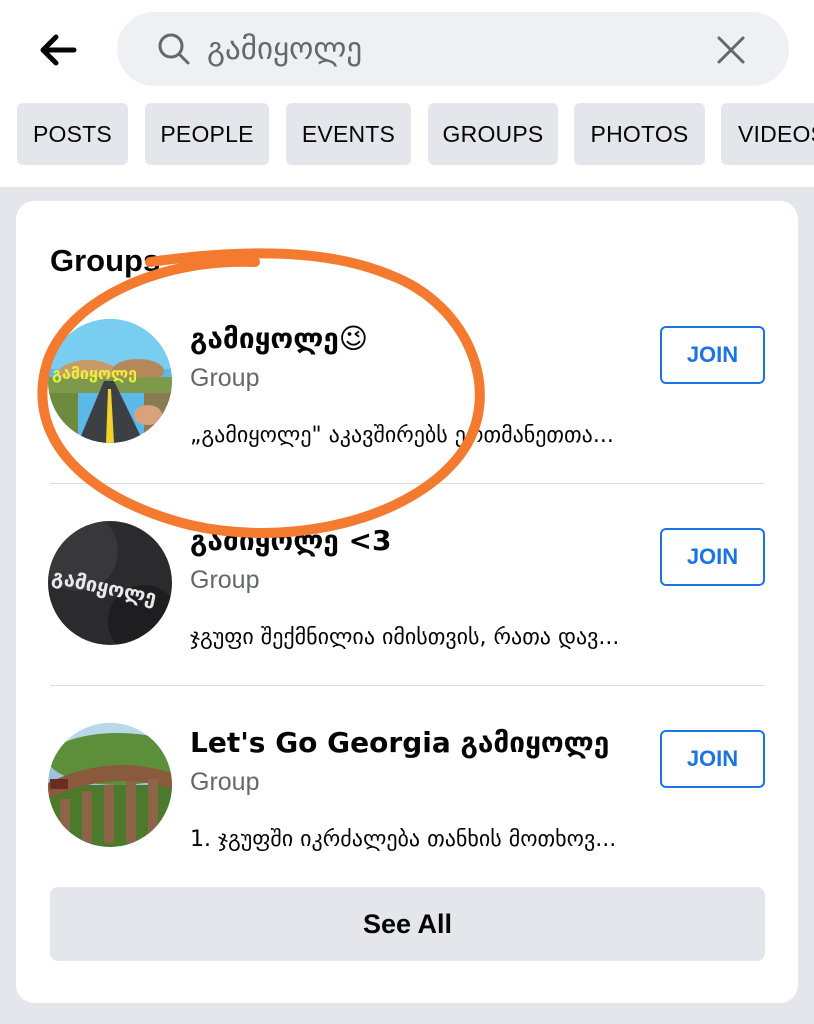  I want to click on filter-events: EVENTS, so click(348, 134).